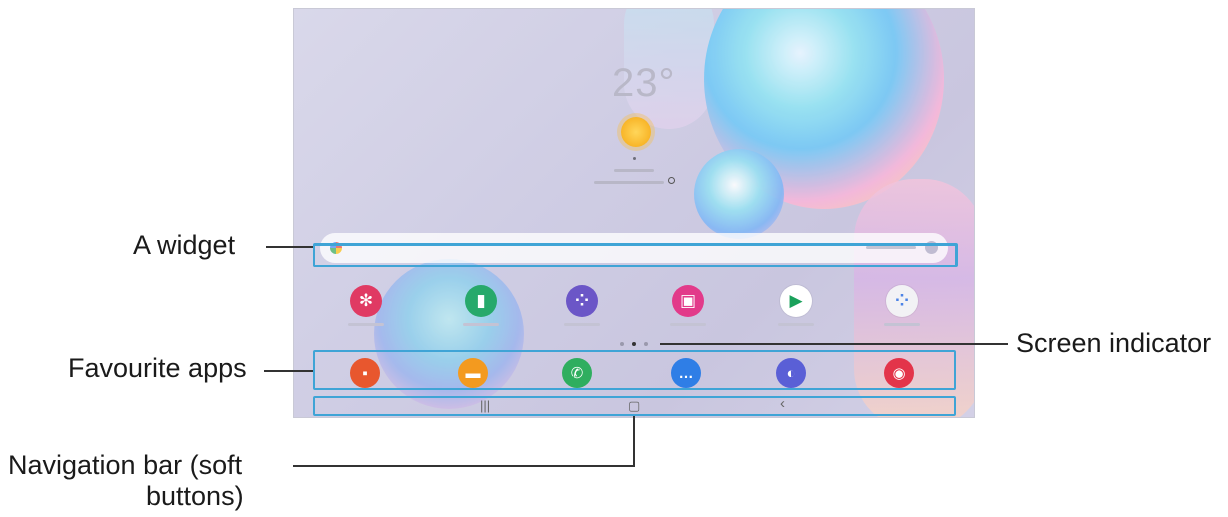 The width and height of the screenshot is (1228, 517). Describe the element at coordinates (125, 465) in the screenshot. I see `navigation-bar-label-line1: Navigation bar (soft` at that location.